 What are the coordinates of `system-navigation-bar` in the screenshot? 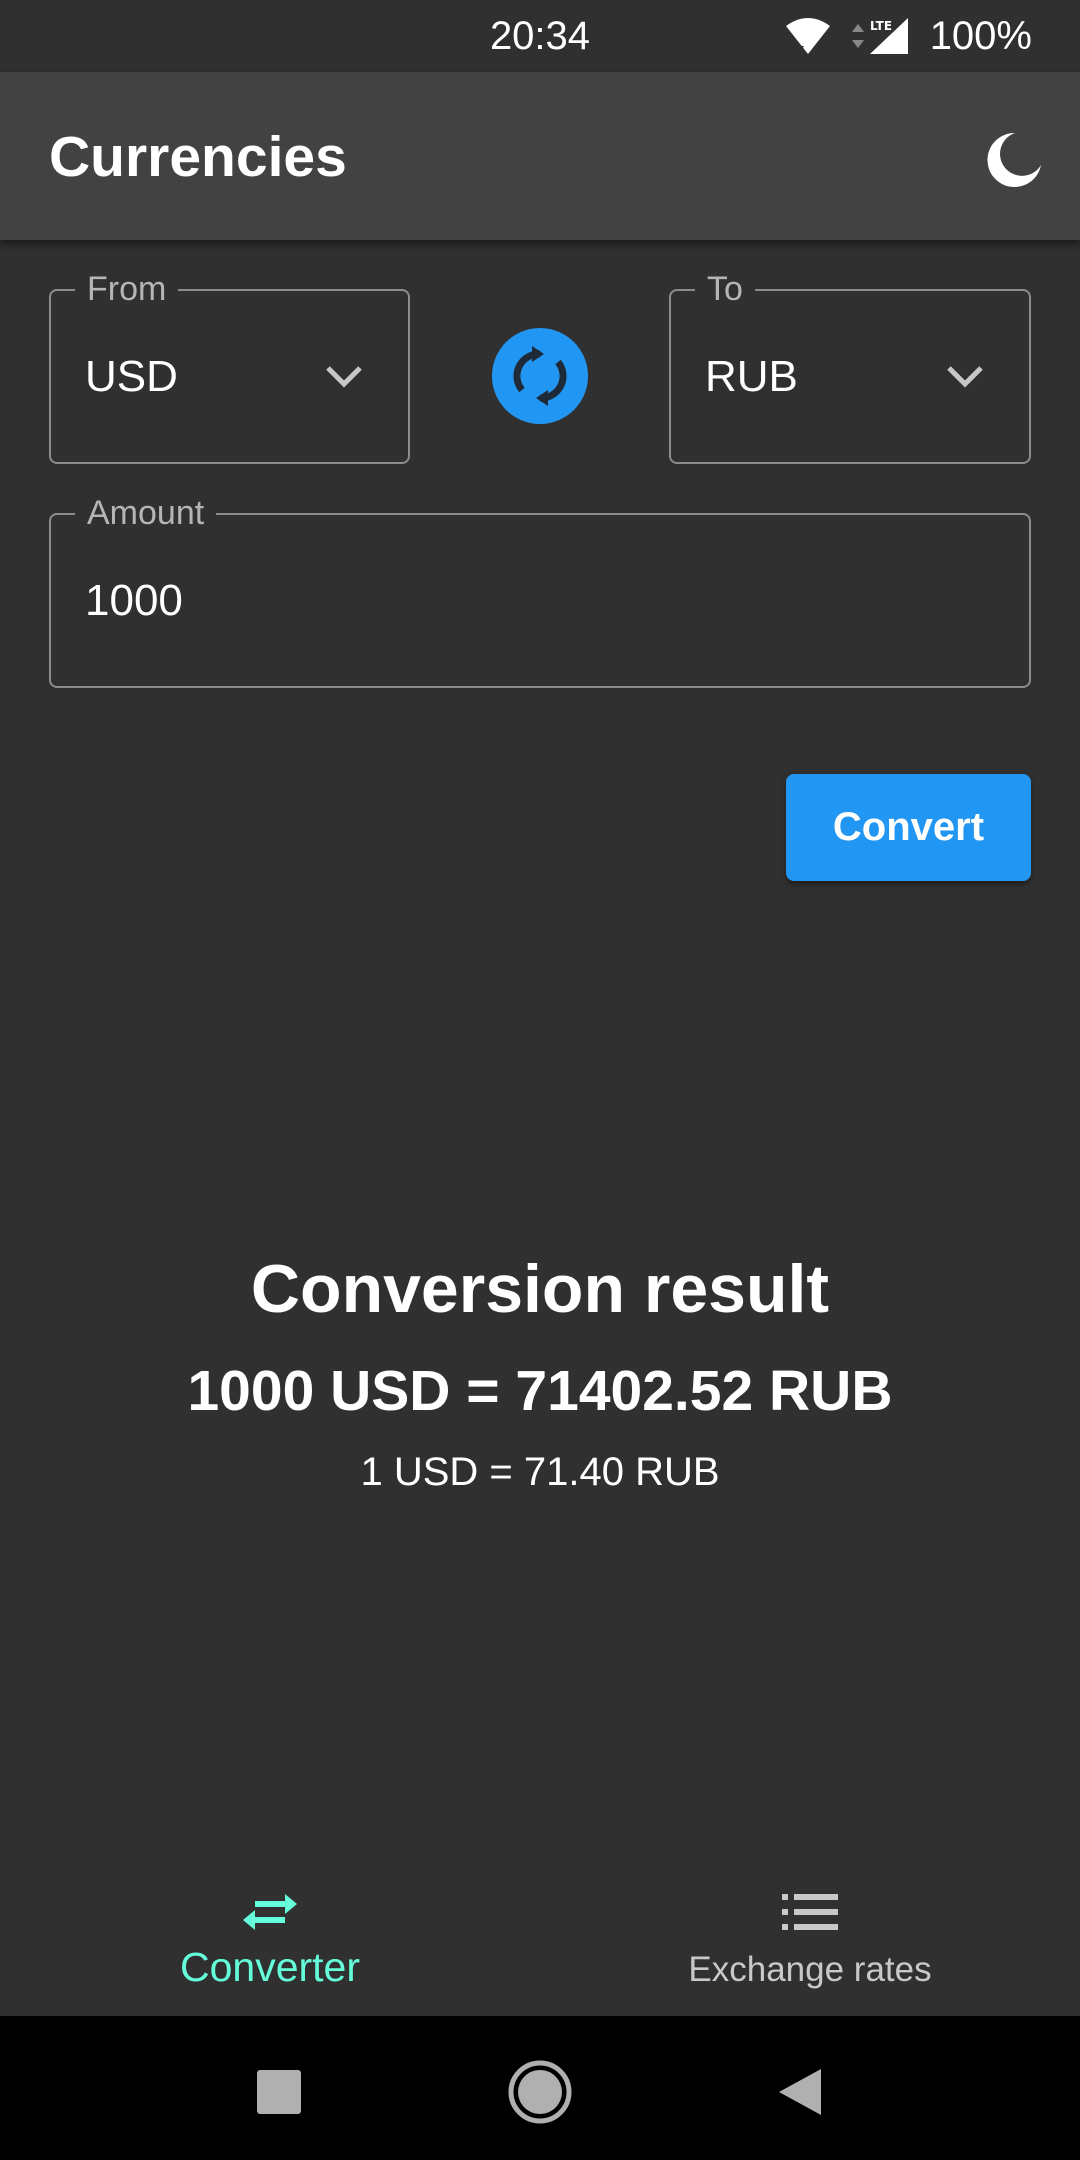 It's located at (540, 2088).